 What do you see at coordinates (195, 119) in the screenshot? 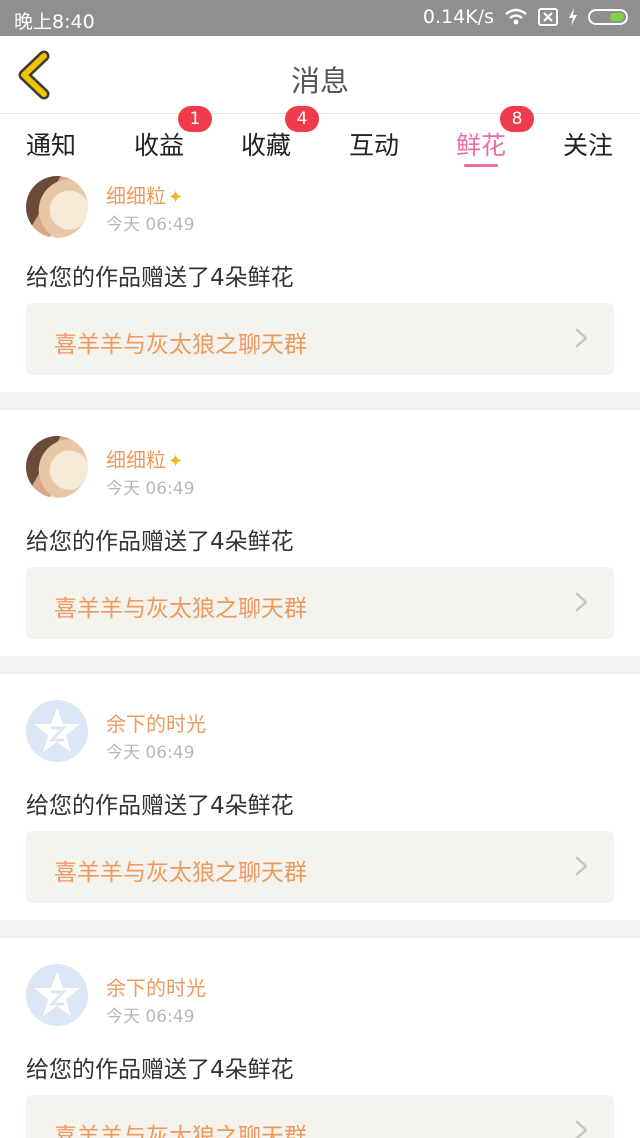
I see `earnings-badge: 1` at bounding box center [195, 119].